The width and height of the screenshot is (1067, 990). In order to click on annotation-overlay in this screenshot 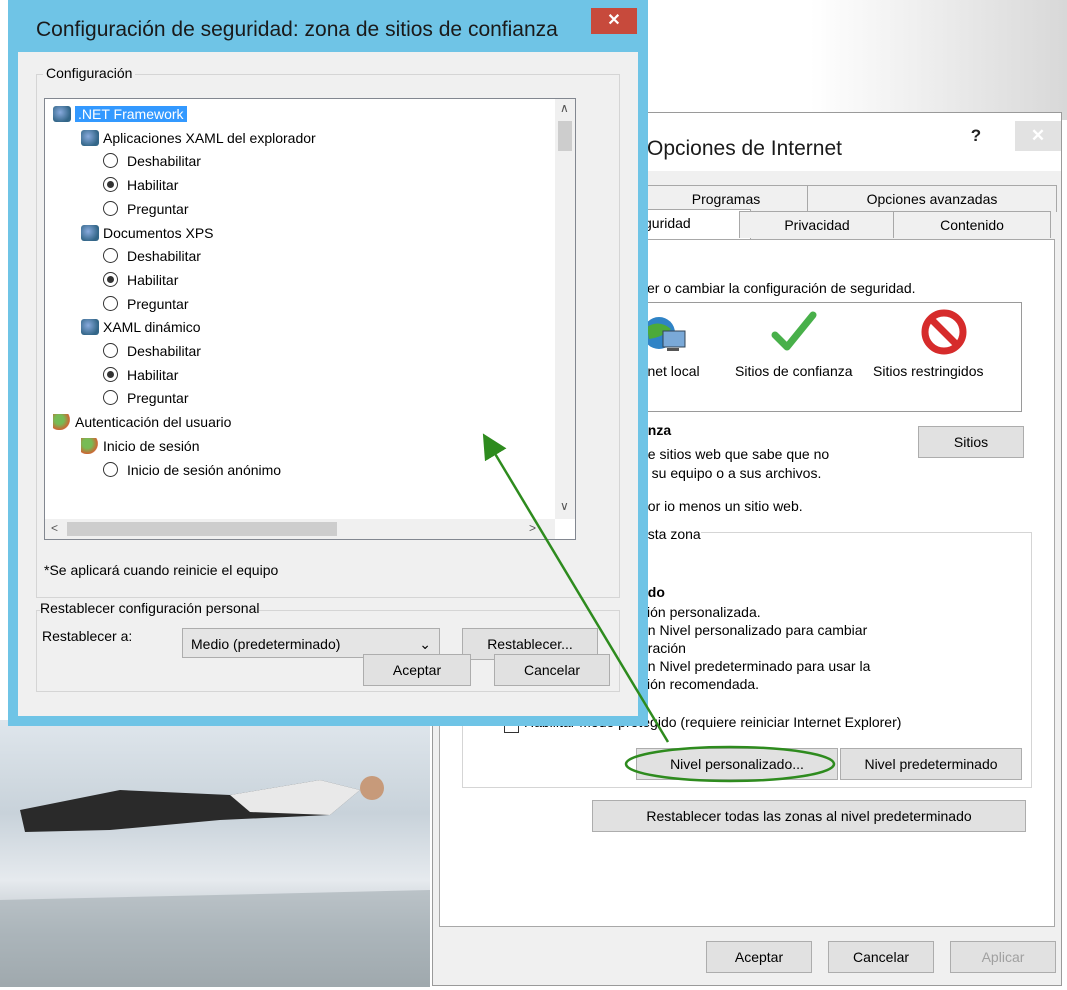, I will do `click(659, 608)`.